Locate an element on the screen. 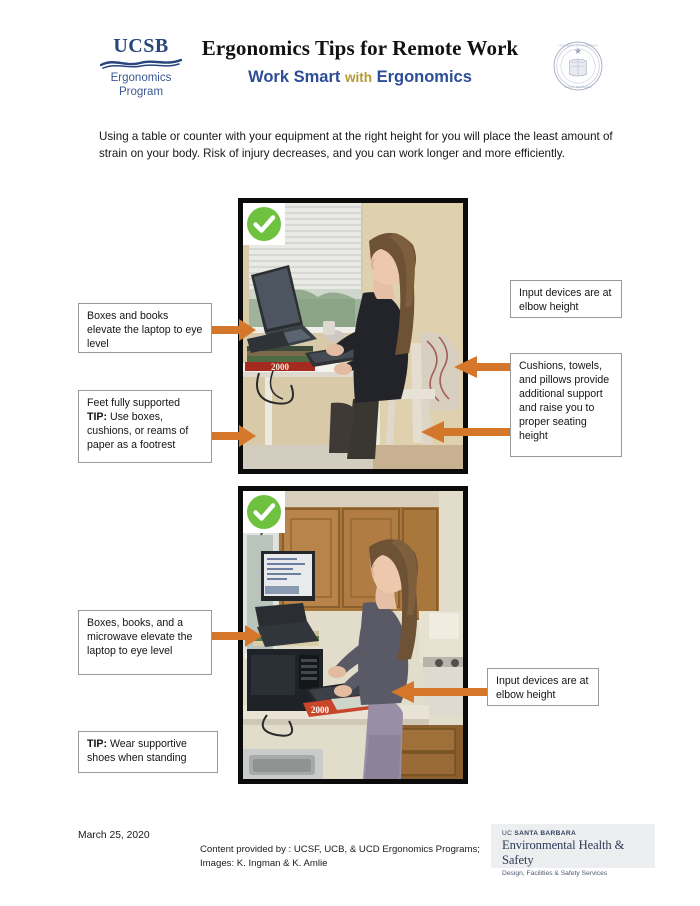 The height and width of the screenshot is (906, 700). ehs-department-title: Environmental Health & Safety is located at coordinates (563, 852).